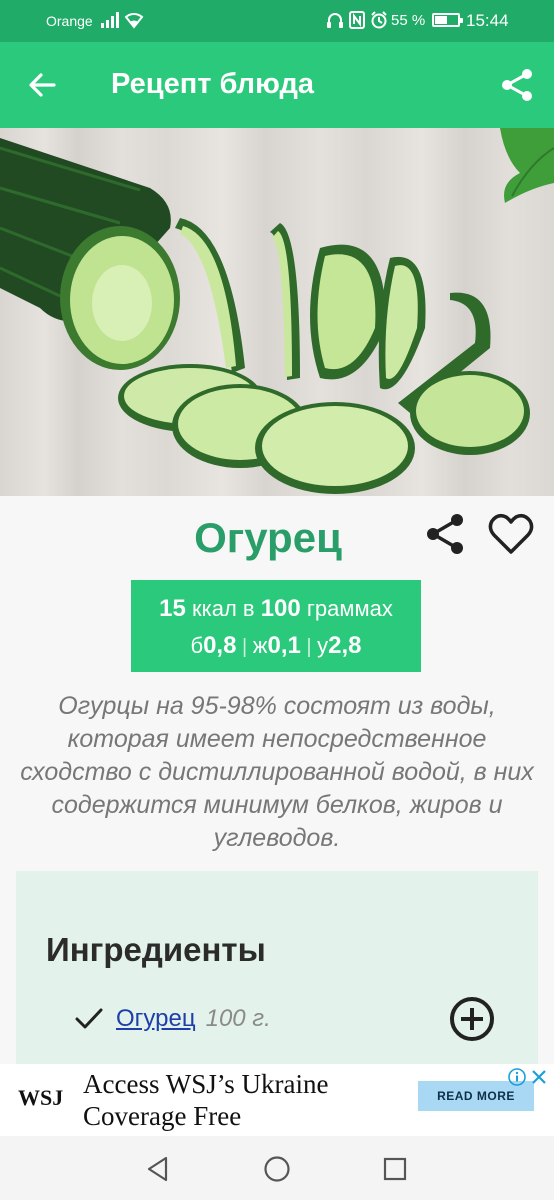 The height and width of the screenshot is (1200, 554). I want to click on info-icon, so click(517, 1077).